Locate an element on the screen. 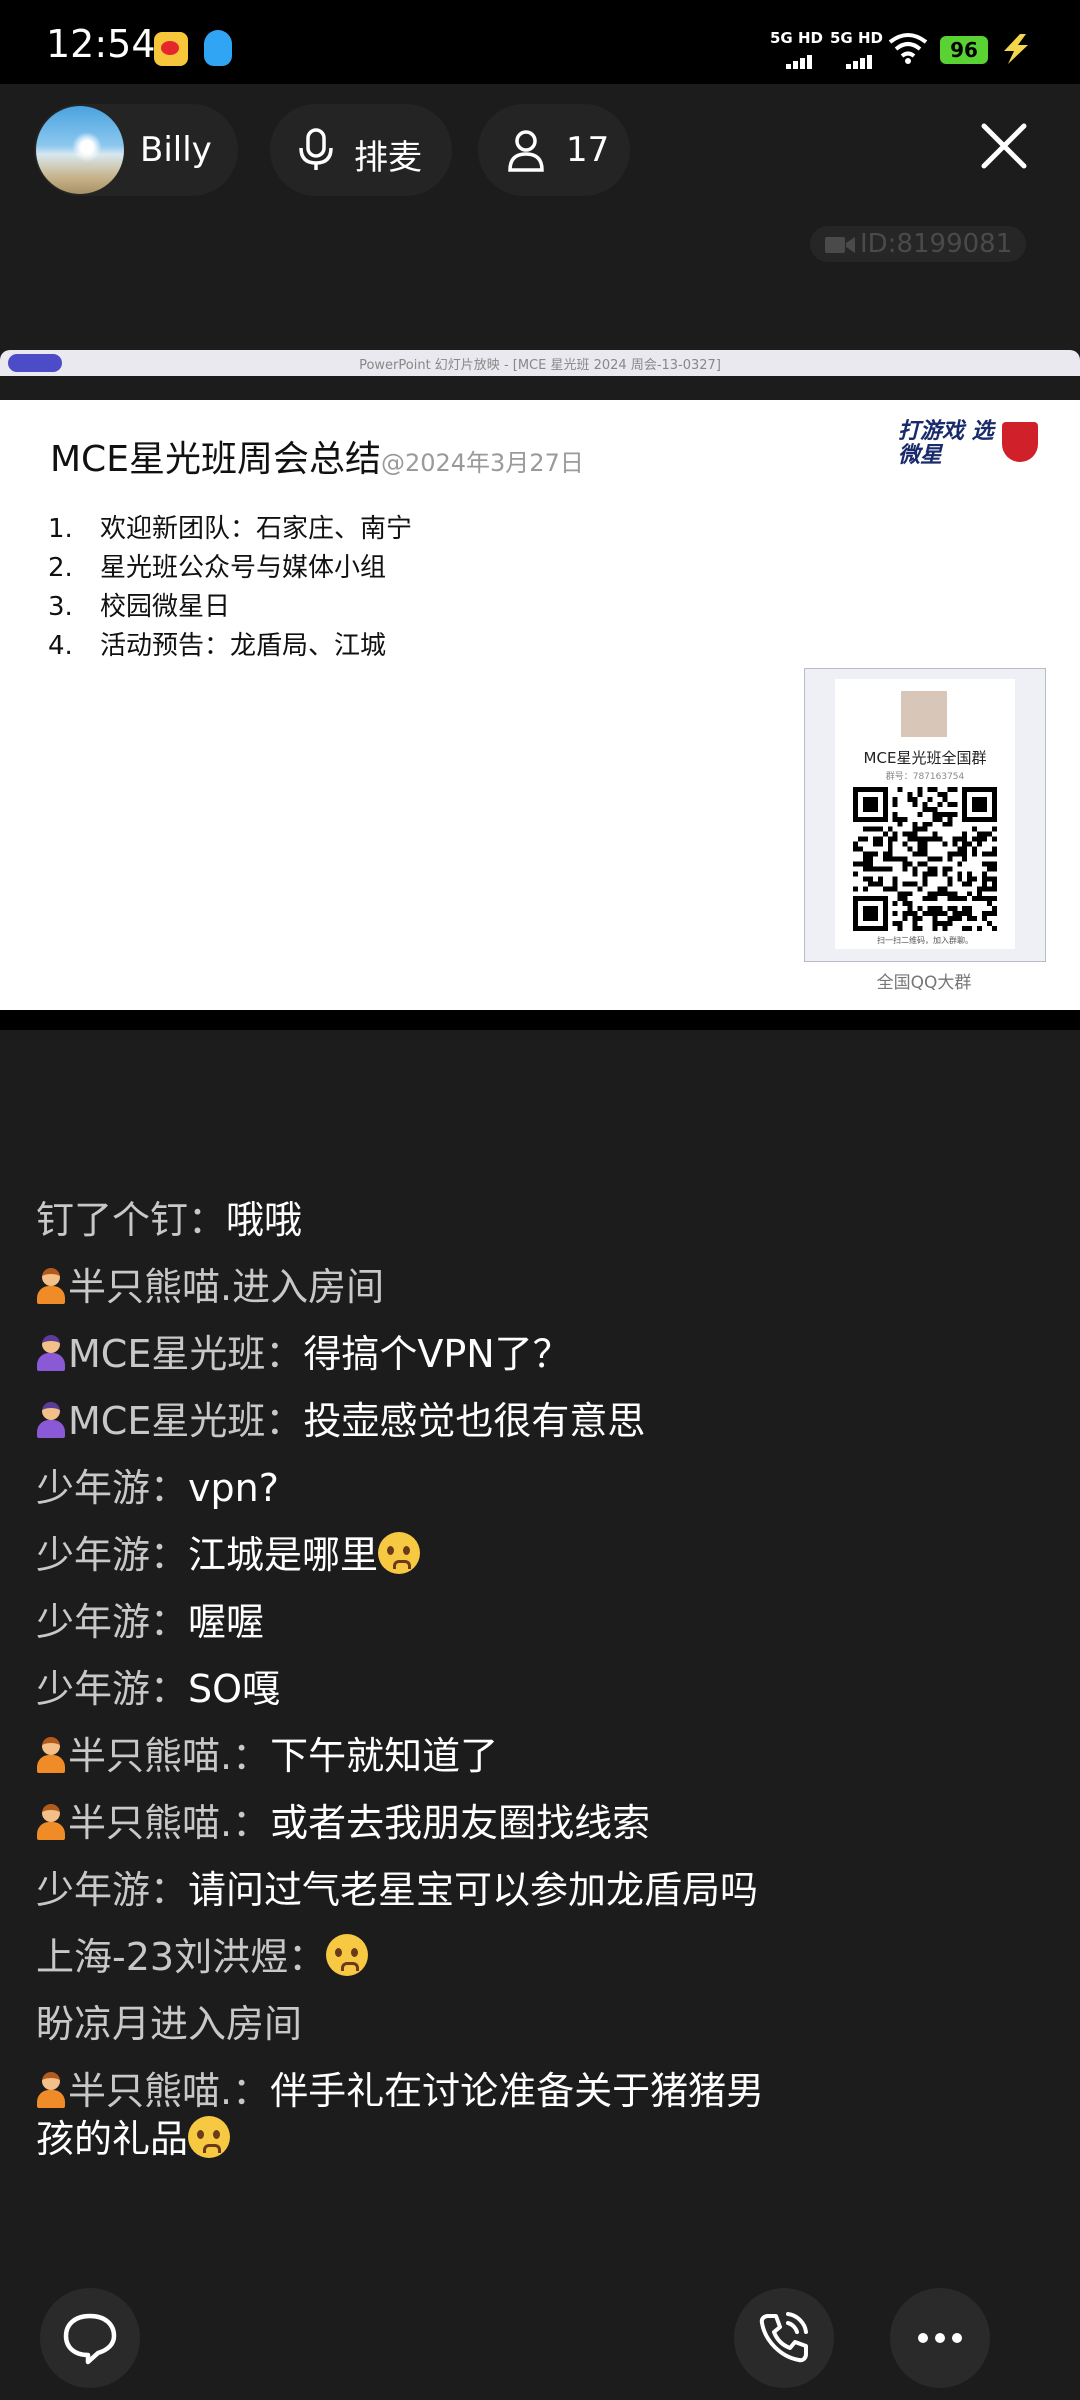 This screenshot has height=2400, width=1080. chat-message: 半只熊喵.：下午就知道了 is located at coordinates (401, 1756).